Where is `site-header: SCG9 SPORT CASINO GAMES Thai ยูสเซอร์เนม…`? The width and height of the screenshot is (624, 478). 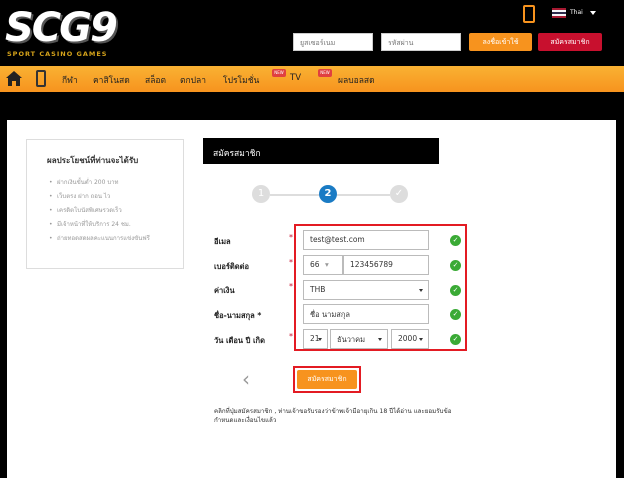 site-header: SCG9 SPORT CASINO GAMES Thai ยูสเซอร์เนม… is located at coordinates (312, 33).